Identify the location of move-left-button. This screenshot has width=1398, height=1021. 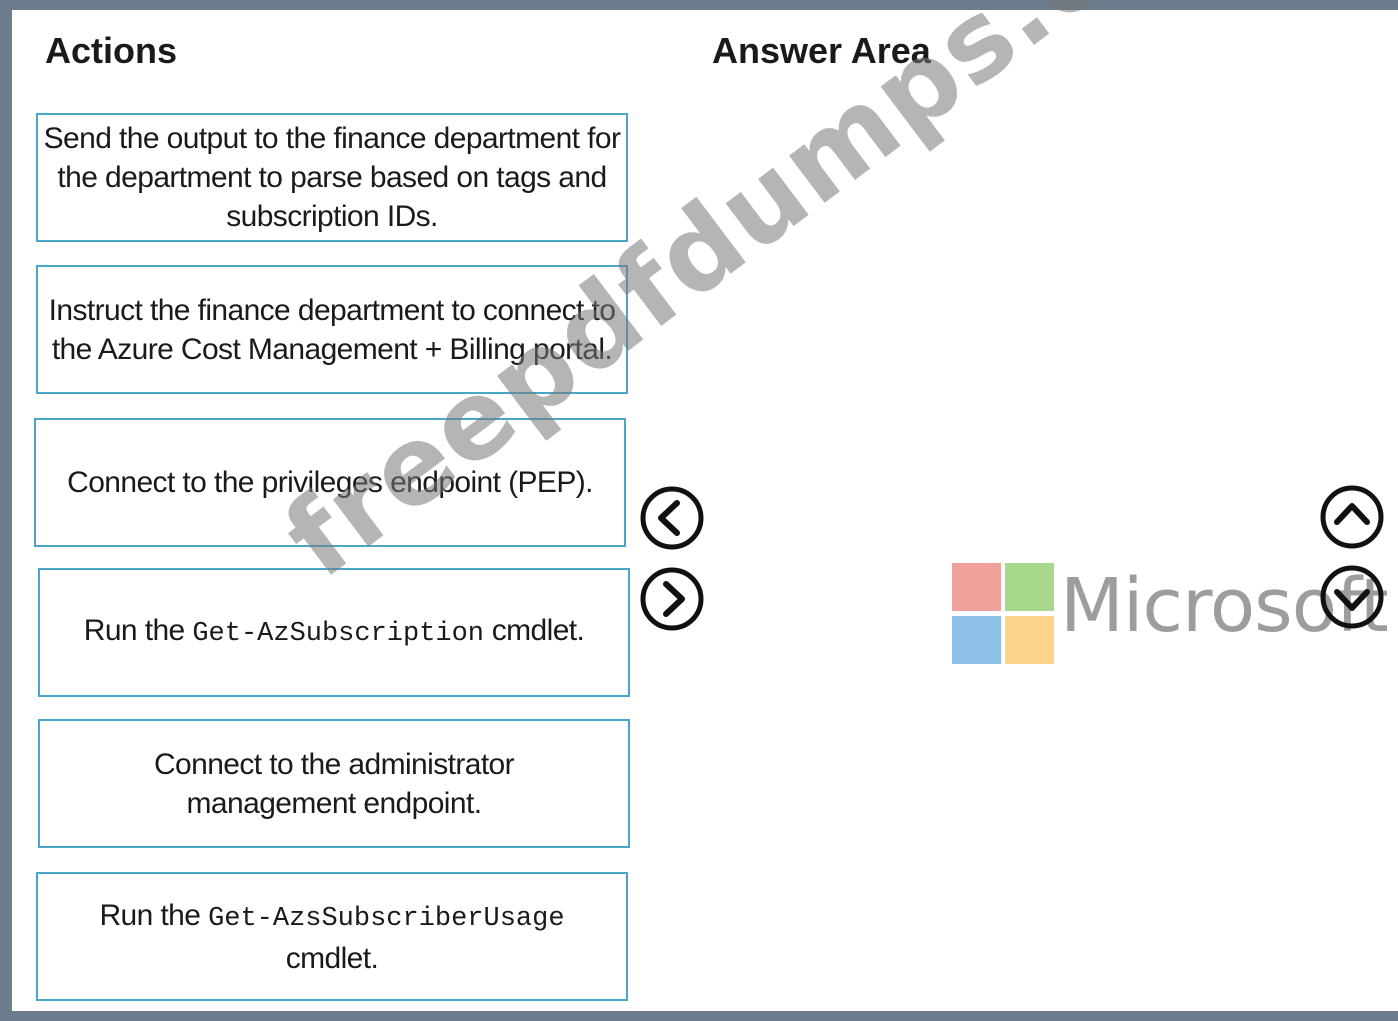
(672, 518).